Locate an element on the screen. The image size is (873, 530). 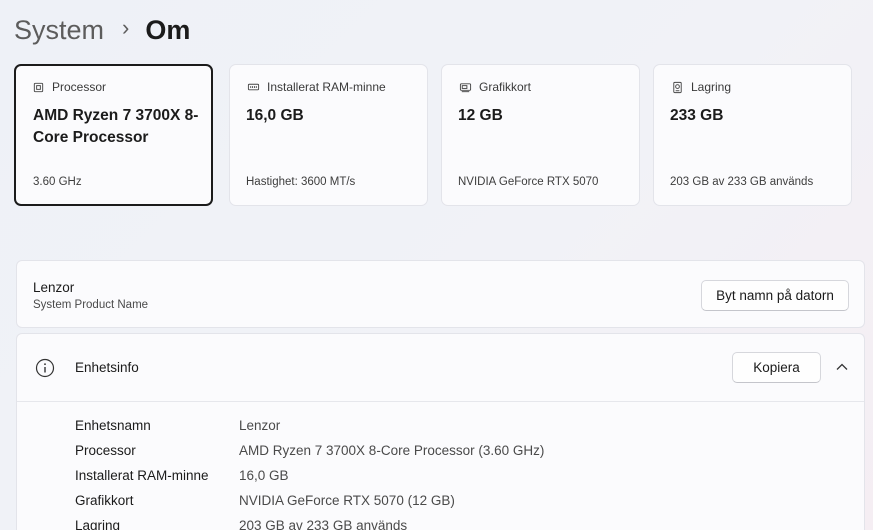
copy-button: Kopiera is located at coordinates (776, 367).